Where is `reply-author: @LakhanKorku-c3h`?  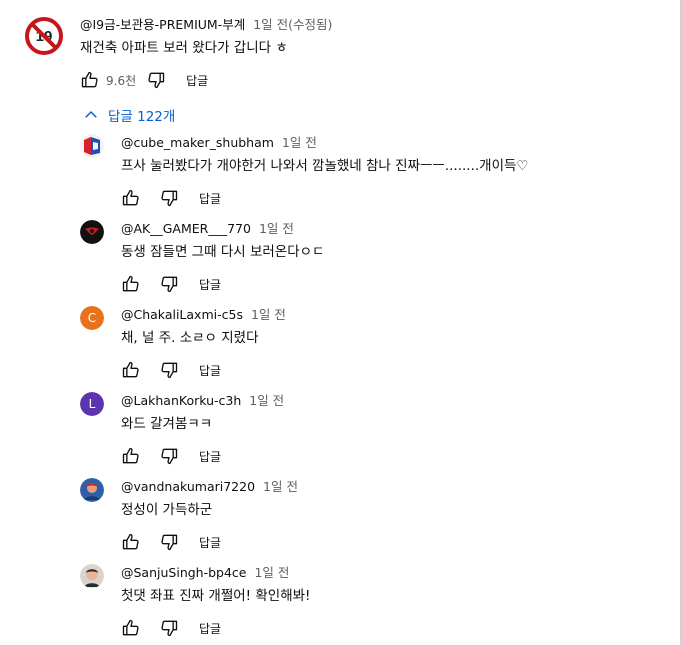
reply-author: @LakhanKorku-c3h is located at coordinates (181, 400).